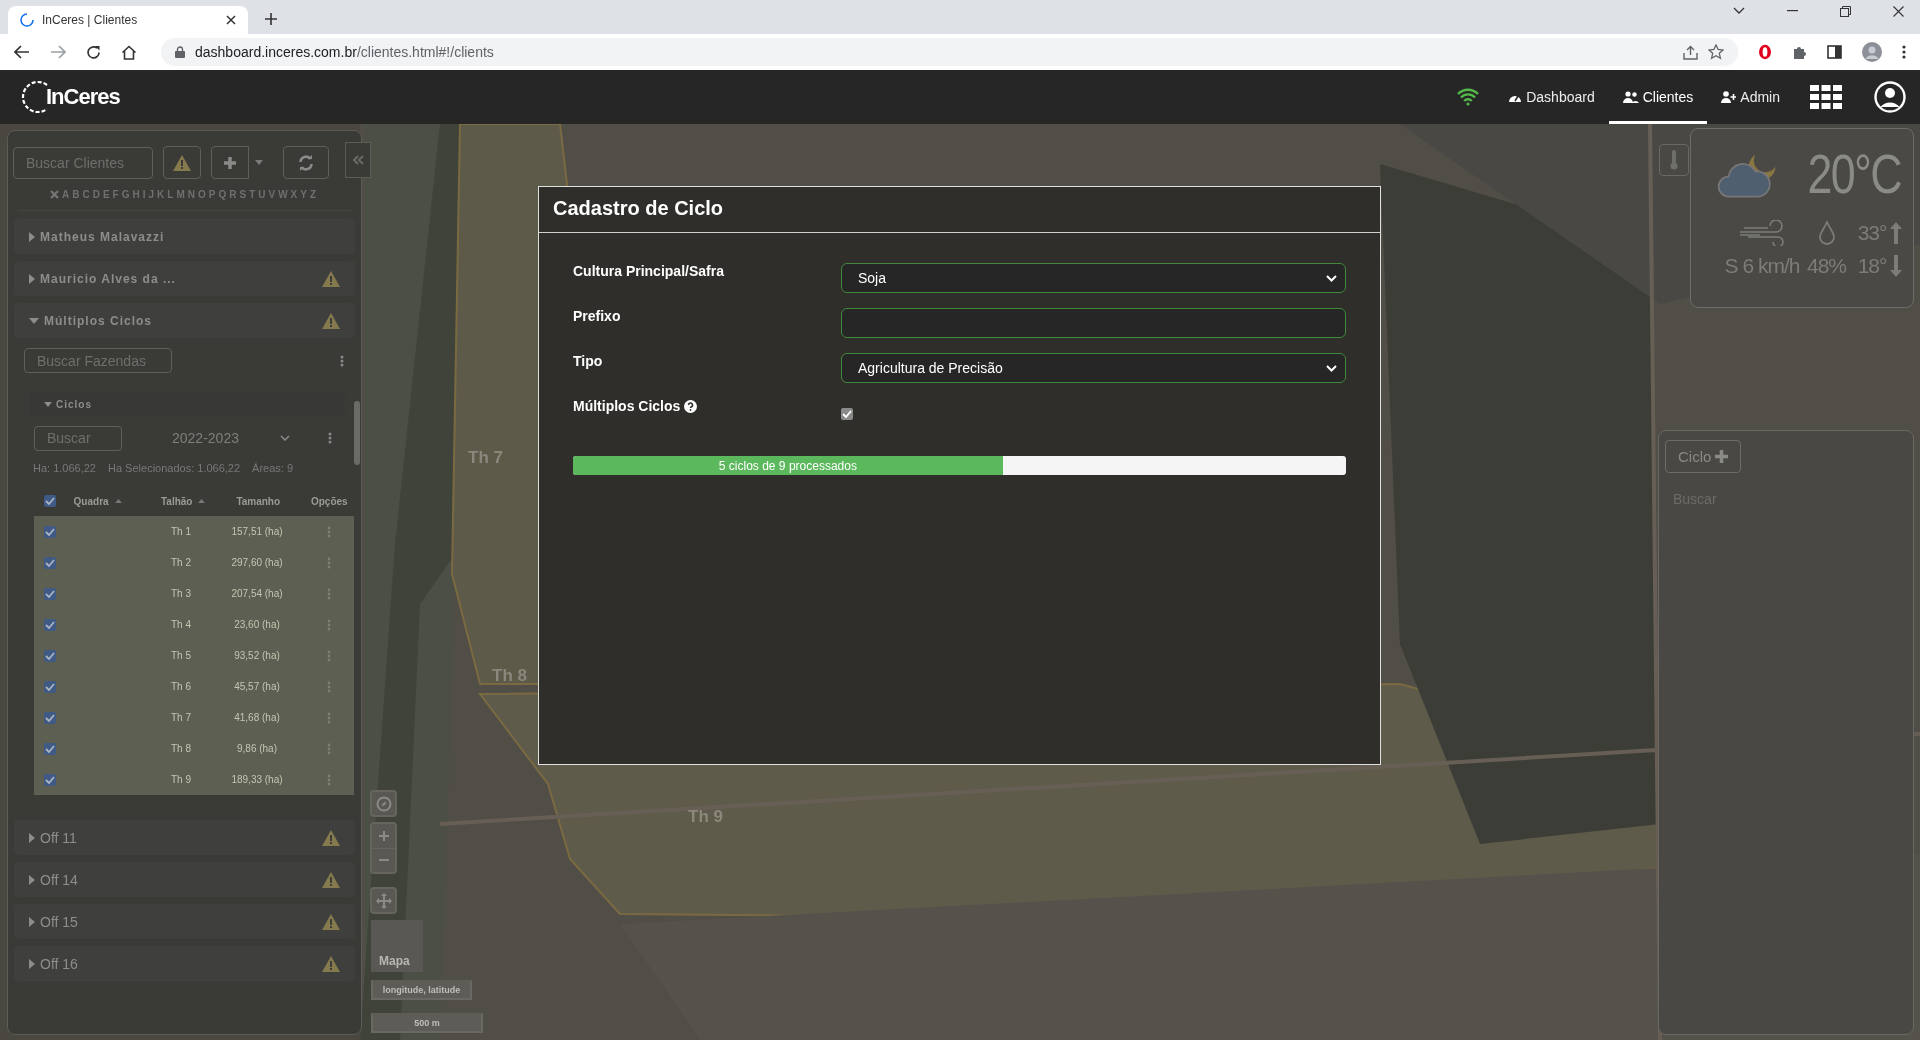  Describe the element at coordinates (1799, 52) in the screenshot. I see `puzzle-icon` at that location.